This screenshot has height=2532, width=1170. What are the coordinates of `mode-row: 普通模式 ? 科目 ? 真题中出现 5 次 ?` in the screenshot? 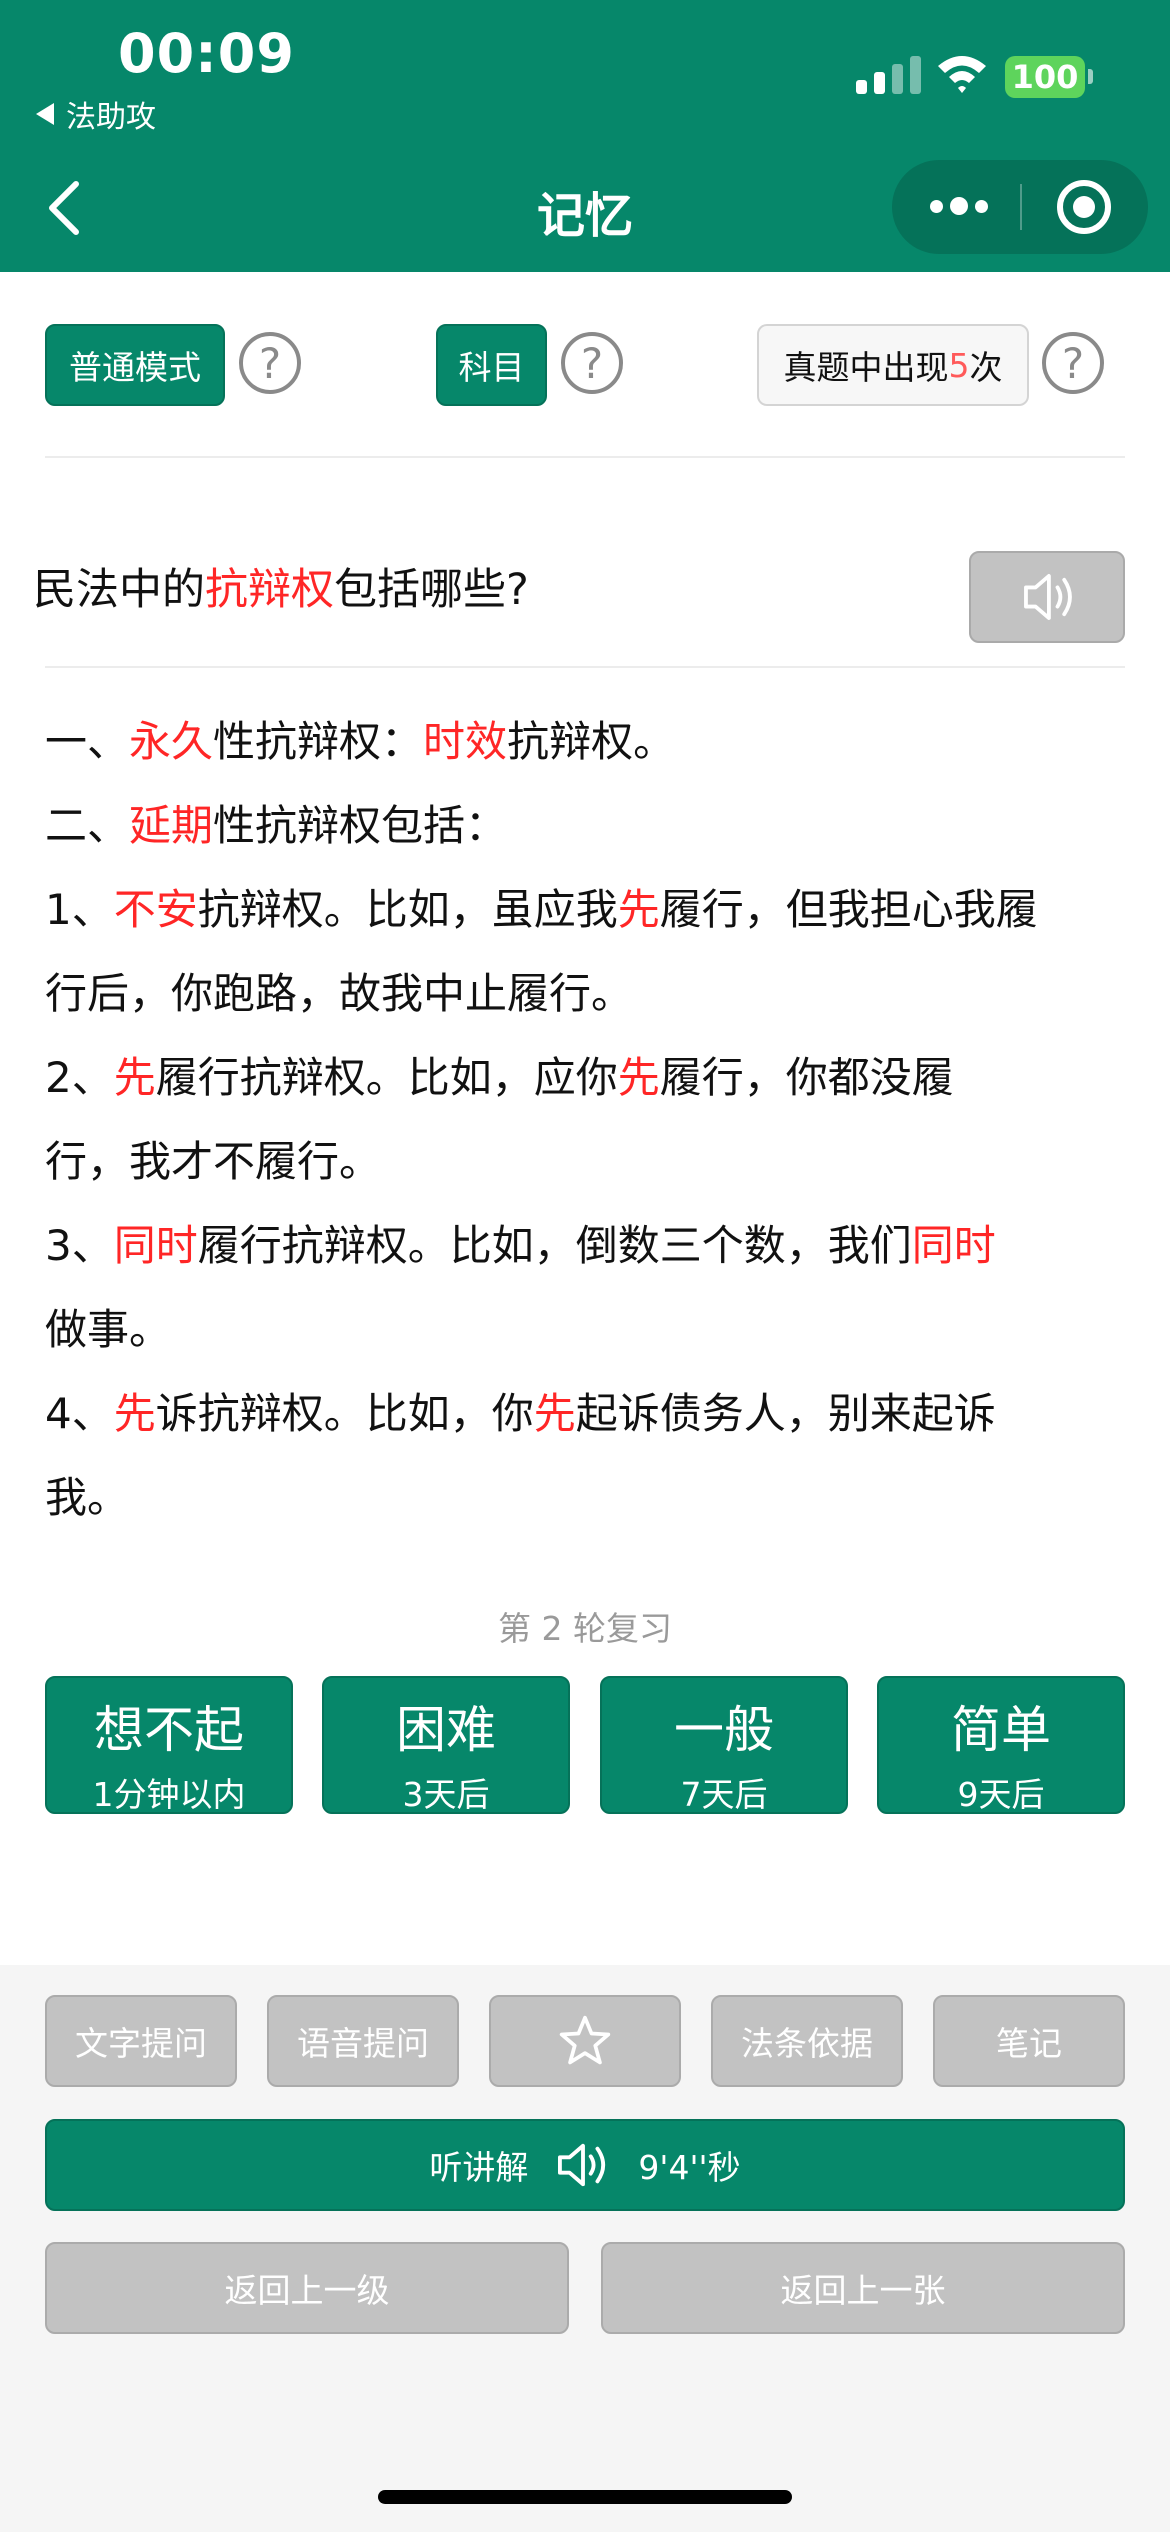 It's located at (585, 367).